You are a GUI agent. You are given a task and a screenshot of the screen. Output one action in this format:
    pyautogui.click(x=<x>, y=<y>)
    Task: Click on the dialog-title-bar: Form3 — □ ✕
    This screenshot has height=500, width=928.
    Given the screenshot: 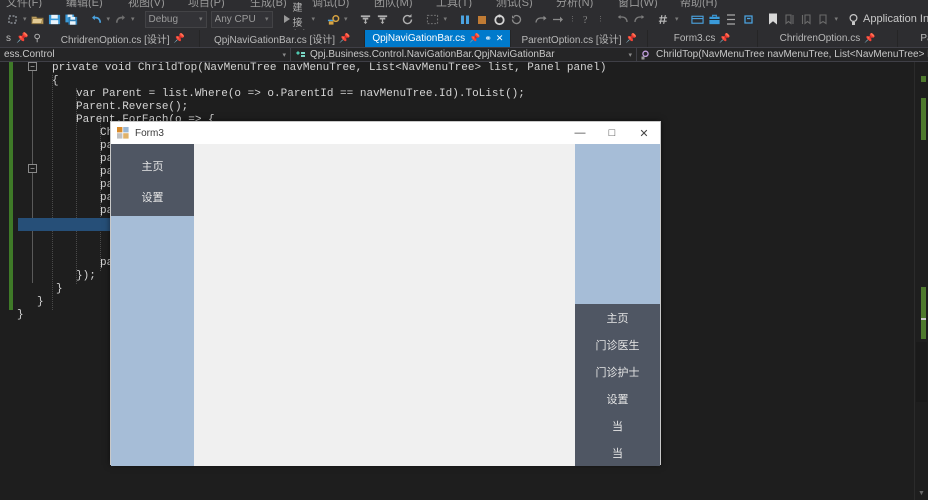 What is the action you would take?
    pyautogui.click(x=385, y=133)
    